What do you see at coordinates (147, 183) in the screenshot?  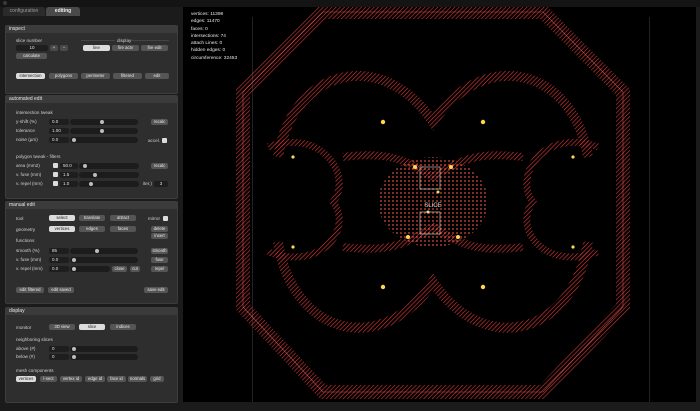 I see `iter-label: iter.)` at bounding box center [147, 183].